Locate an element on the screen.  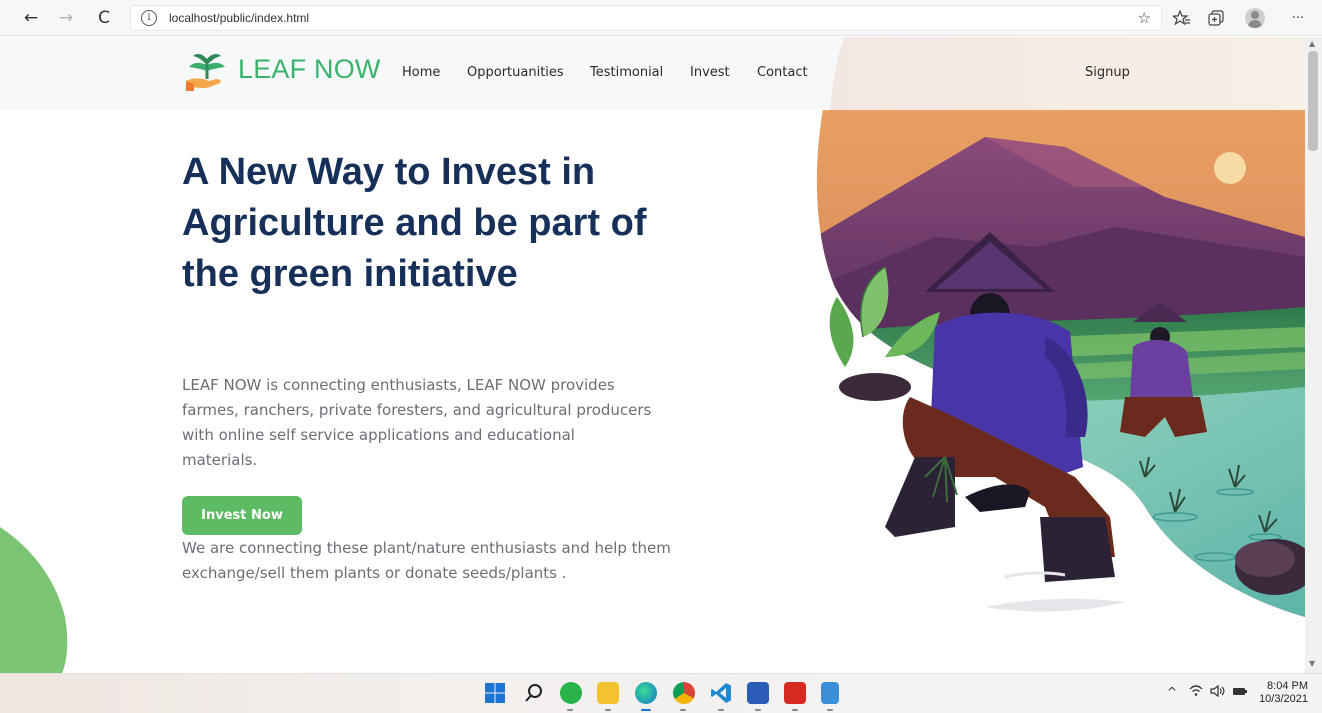
invest-now-button: Invest Now is located at coordinates (242, 515).